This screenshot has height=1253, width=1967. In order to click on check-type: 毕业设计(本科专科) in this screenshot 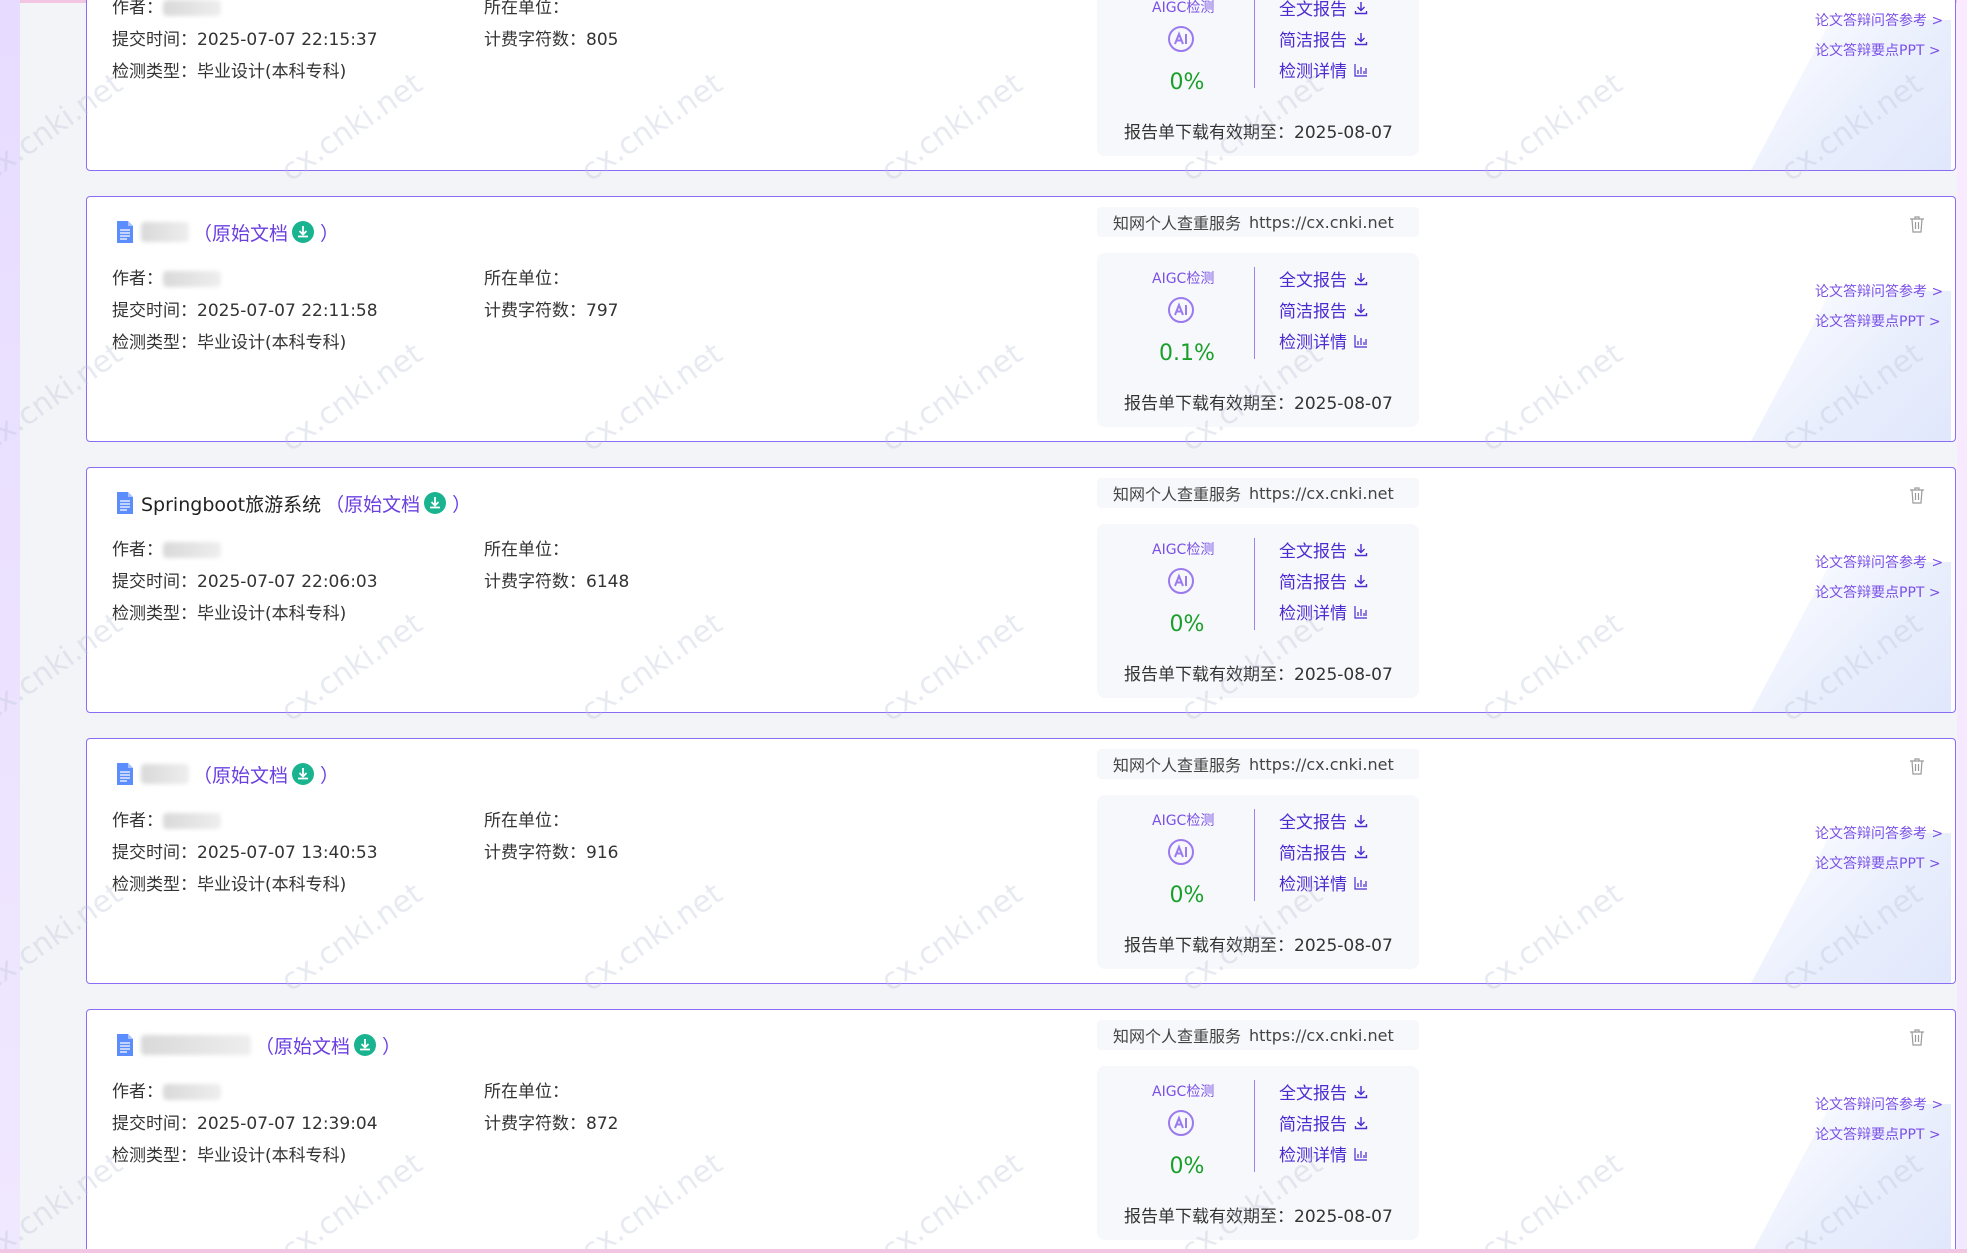, I will do `click(272, 614)`.